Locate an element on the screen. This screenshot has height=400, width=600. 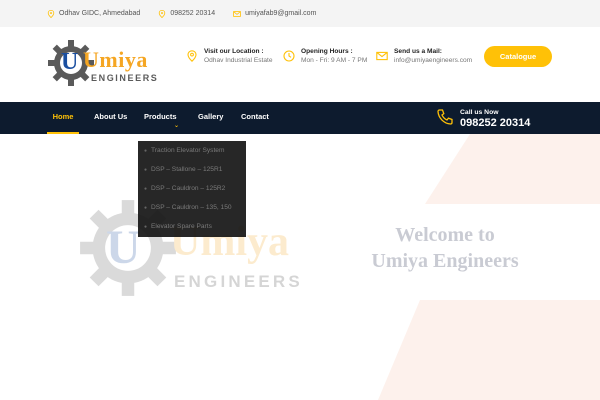
dropdown-item-label: DSP – Cauldron – 135, 150 is located at coordinates (191, 207).